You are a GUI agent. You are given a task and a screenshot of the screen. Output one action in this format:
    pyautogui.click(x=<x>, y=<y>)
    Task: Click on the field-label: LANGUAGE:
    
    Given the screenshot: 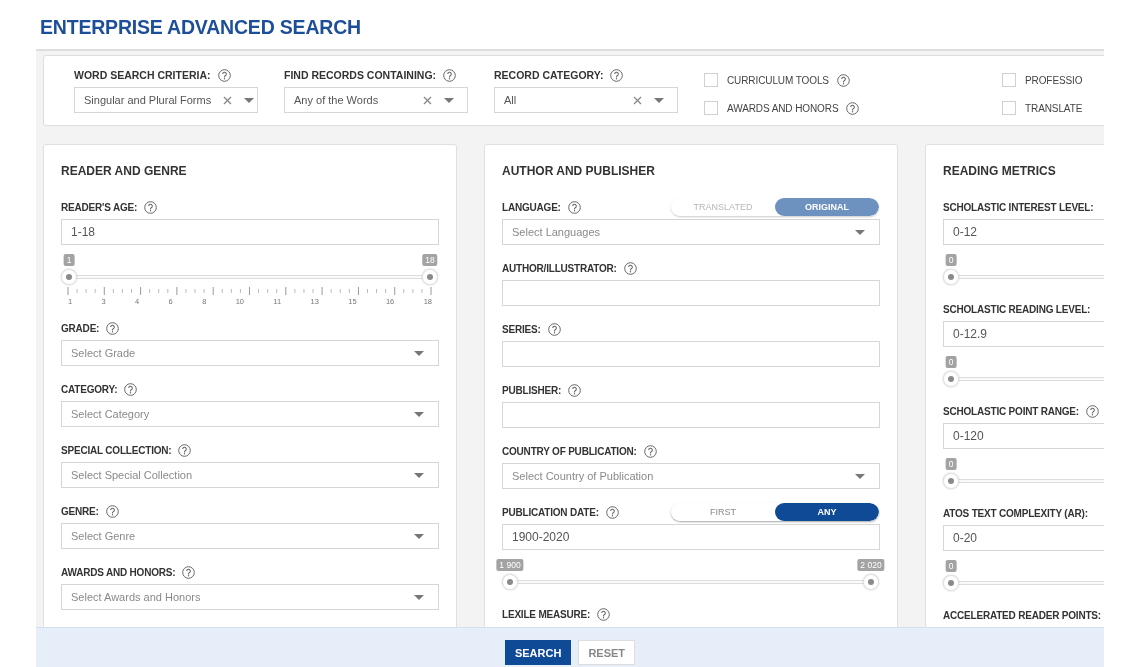 What is the action you would take?
    pyautogui.click(x=531, y=207)
    